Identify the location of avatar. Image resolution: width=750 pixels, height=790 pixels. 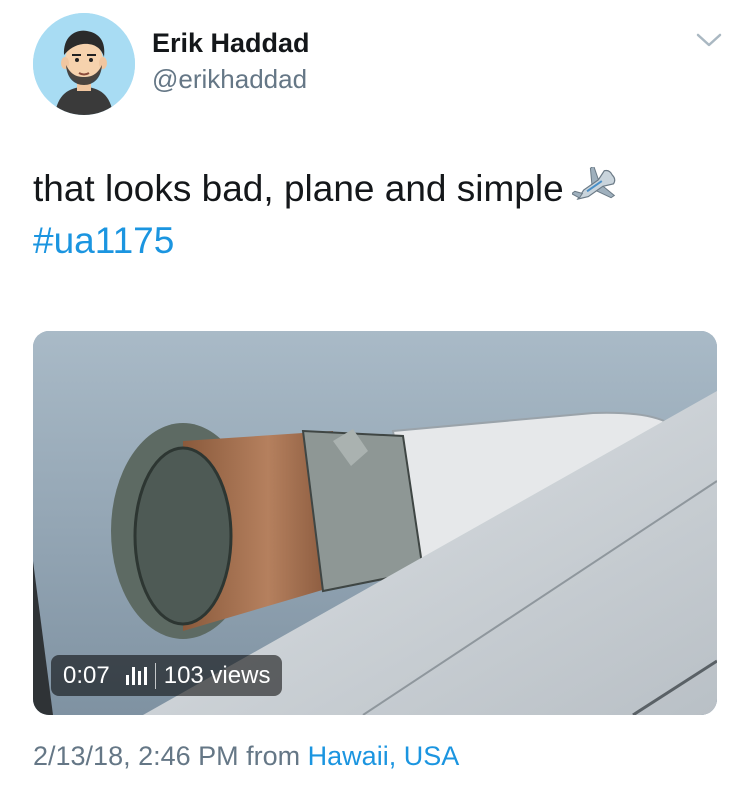
(84, 64).